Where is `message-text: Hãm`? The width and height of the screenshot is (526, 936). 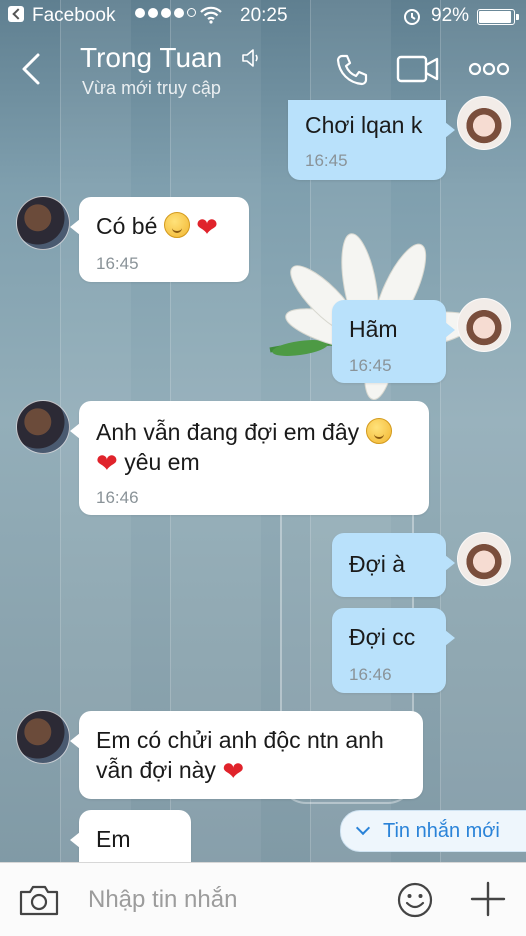 message-text: Hãm is located at coordinates (373, 329).